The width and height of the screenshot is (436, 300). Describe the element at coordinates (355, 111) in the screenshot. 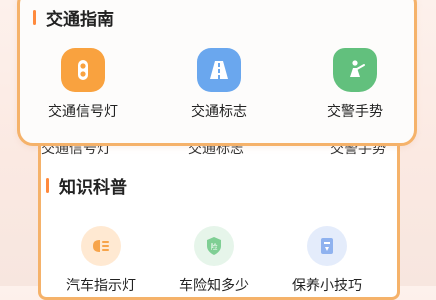

I see `item-police-gesture-label: 交警手势` at that location.